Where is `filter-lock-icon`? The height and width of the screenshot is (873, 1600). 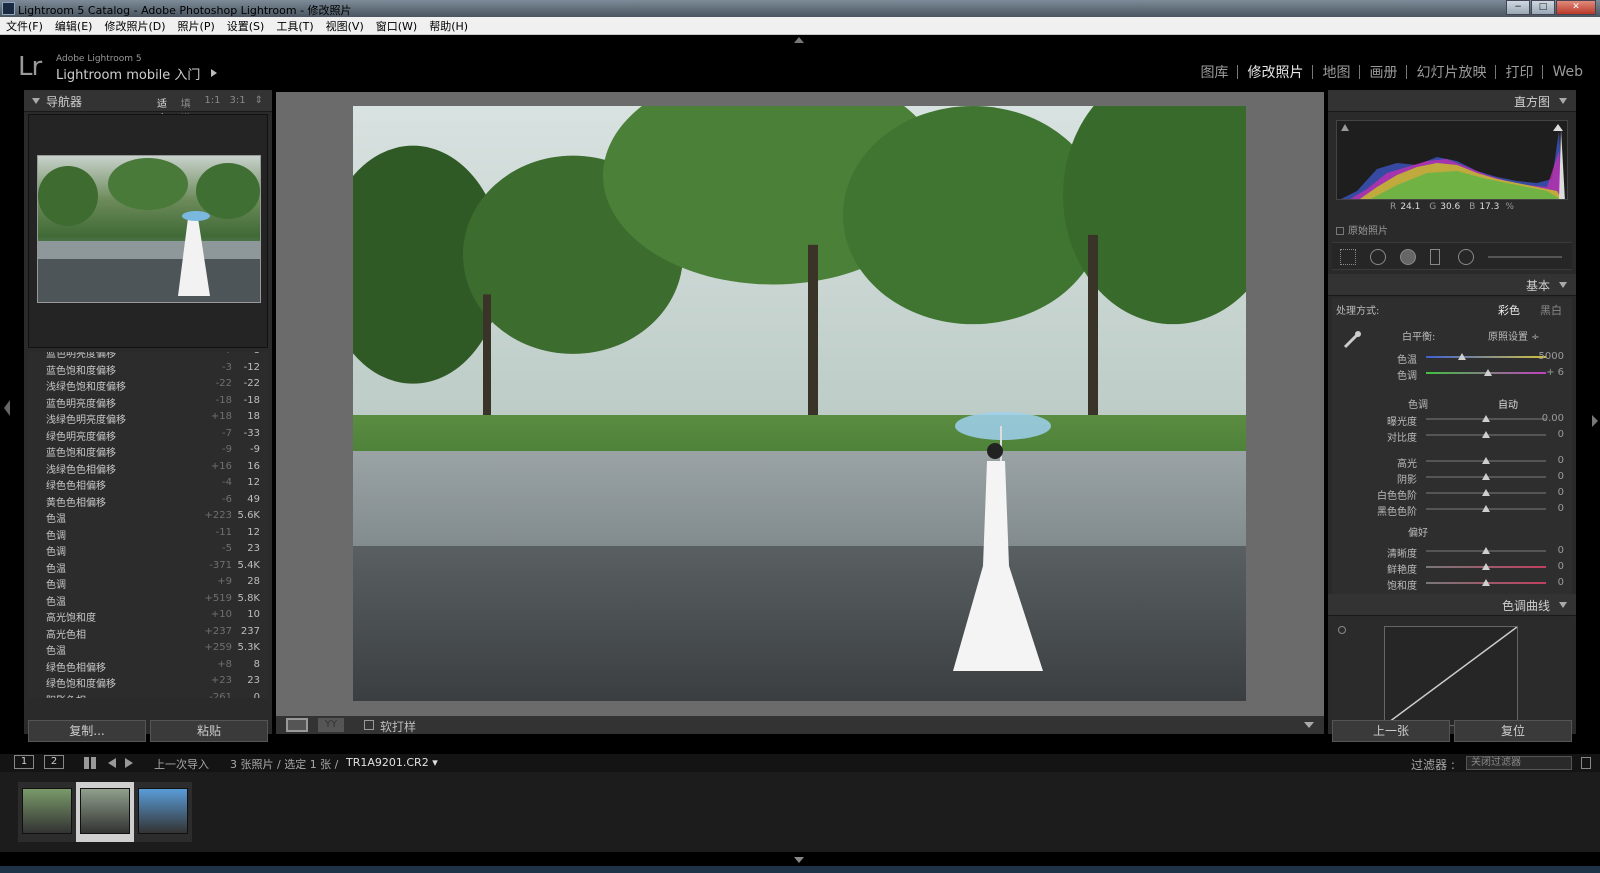
filter-lock-icon is located at coordinates (1586, 763).